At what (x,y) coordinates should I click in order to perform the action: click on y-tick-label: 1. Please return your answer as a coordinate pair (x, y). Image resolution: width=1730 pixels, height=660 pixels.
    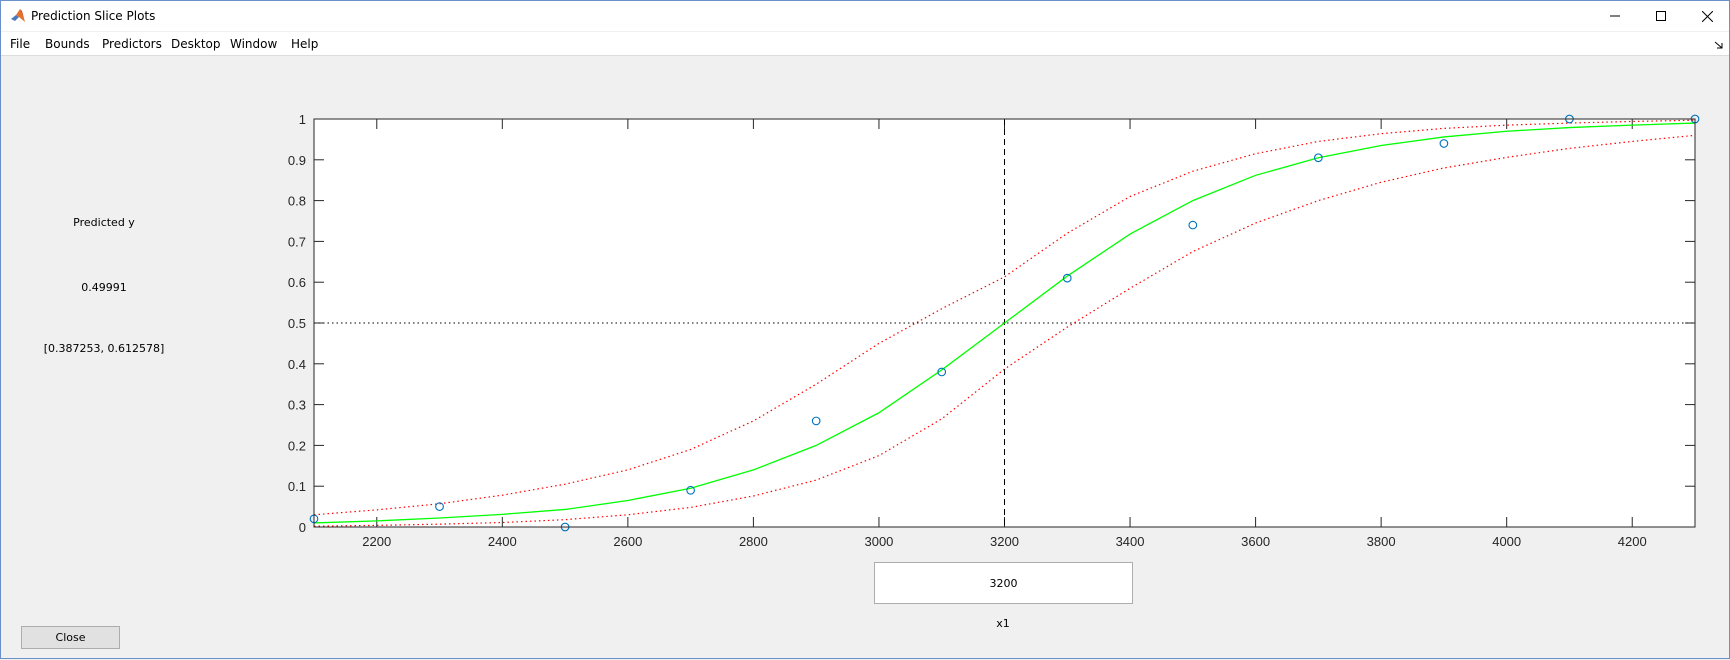
    Looking at the image, I should click on (302, 119).